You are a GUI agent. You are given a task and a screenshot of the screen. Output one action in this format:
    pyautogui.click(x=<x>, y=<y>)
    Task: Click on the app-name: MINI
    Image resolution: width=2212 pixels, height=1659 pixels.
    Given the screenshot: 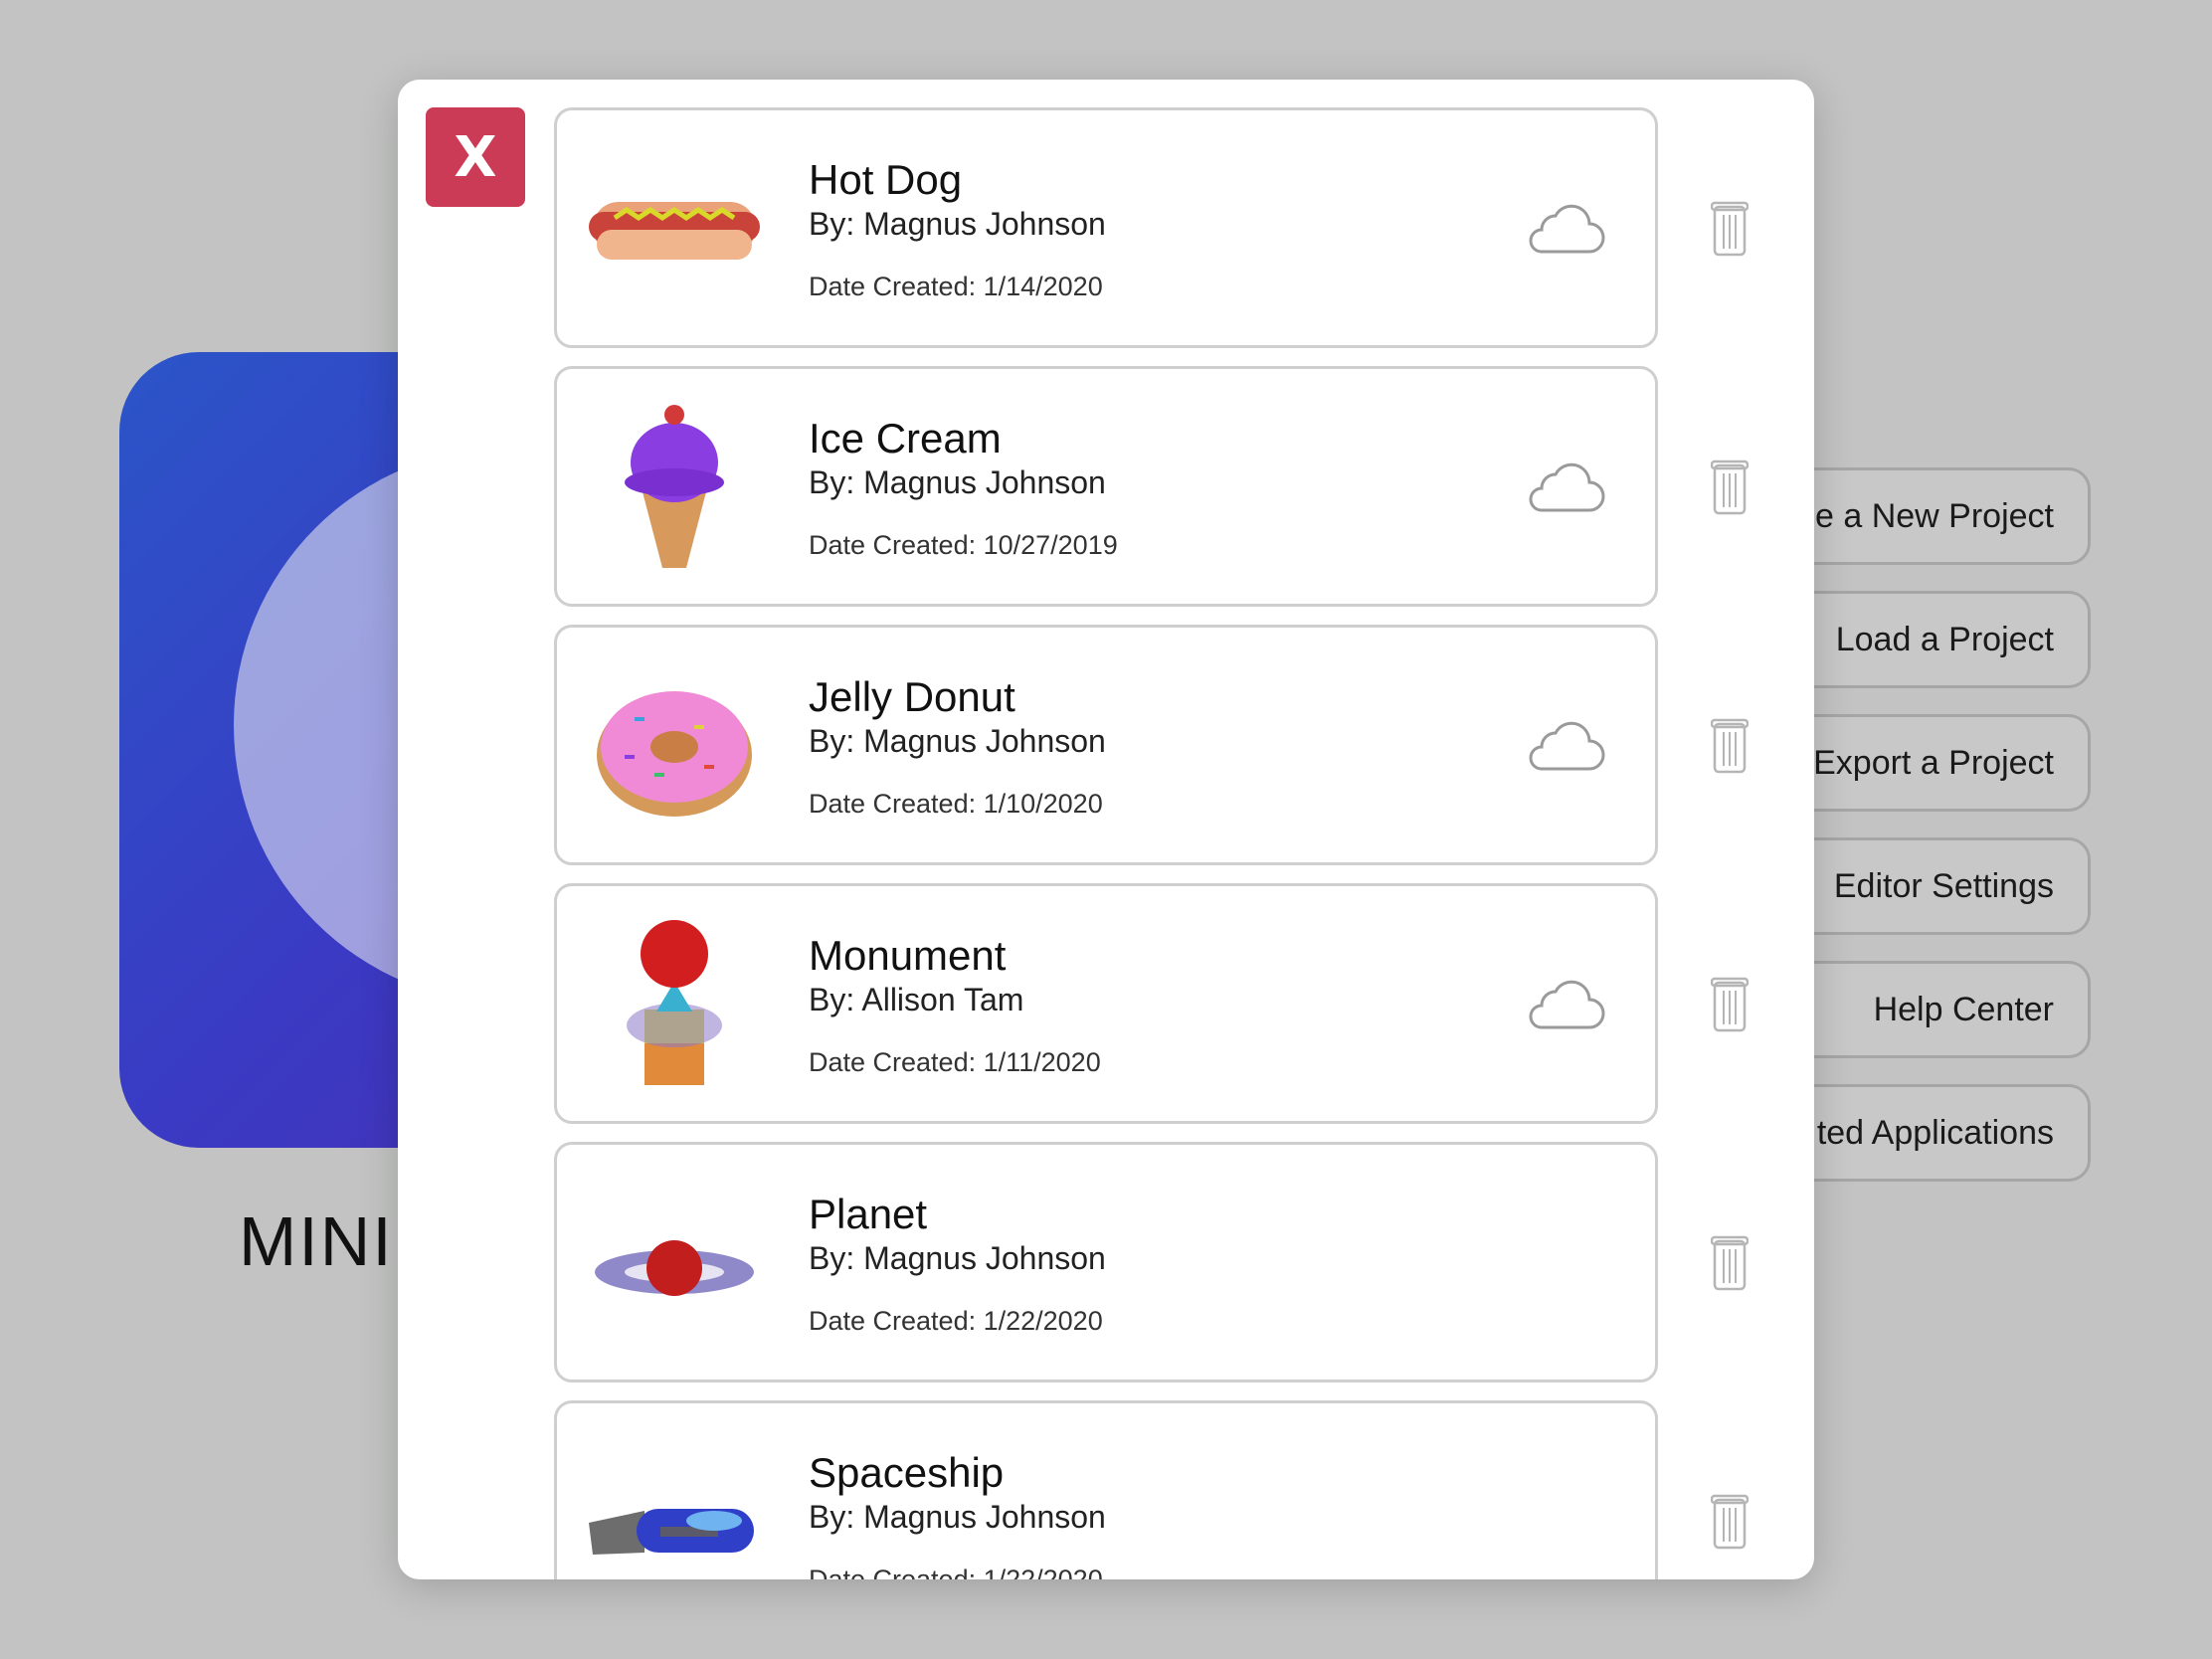 What is the action you would take?
    pyautogui.click(x=316, y=1241)
    